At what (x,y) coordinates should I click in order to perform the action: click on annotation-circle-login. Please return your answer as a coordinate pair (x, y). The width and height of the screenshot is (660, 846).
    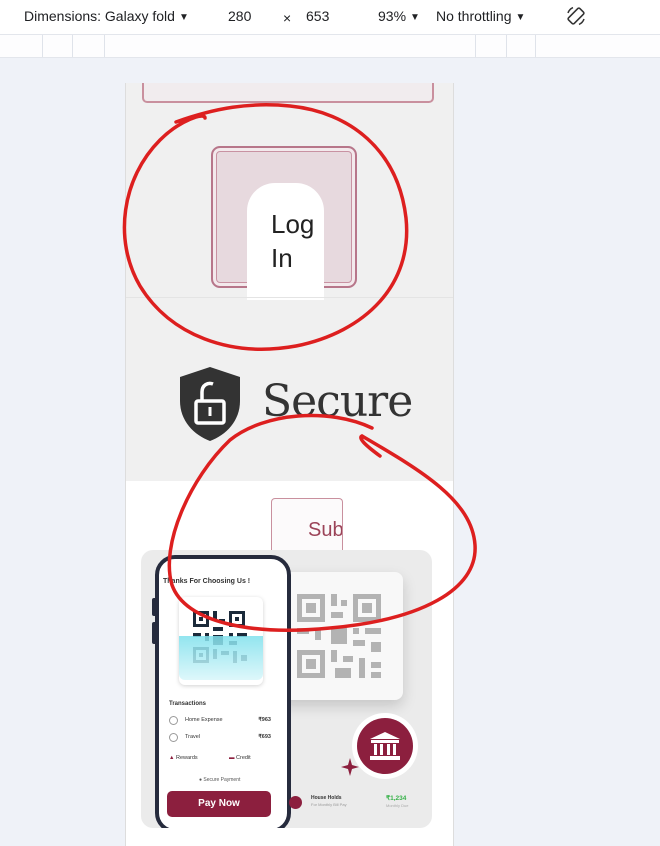
    Looking at the image, I should click on (265, 227).